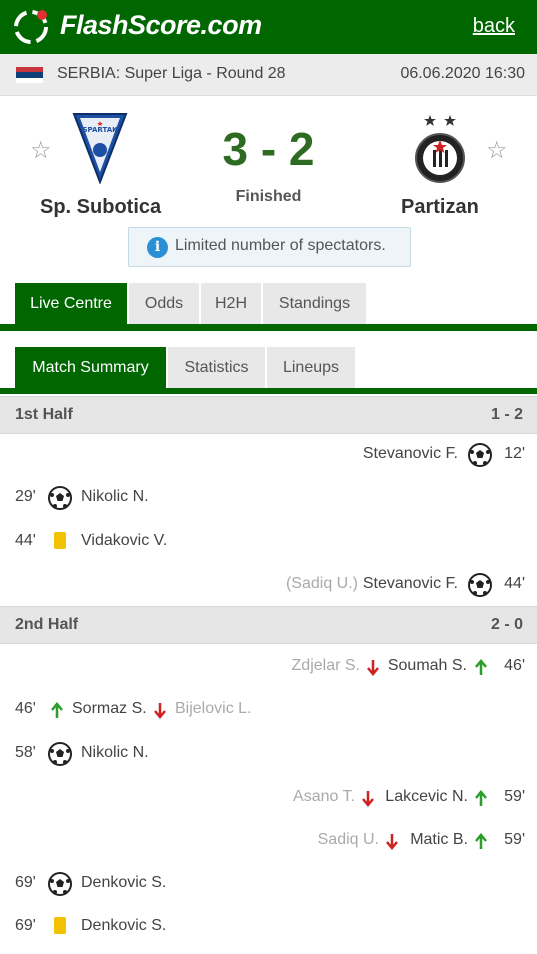 The height and width of the screenshot is (954, 537). I want to click on event-row: 44' Vidakovic V., so click(268, 542).